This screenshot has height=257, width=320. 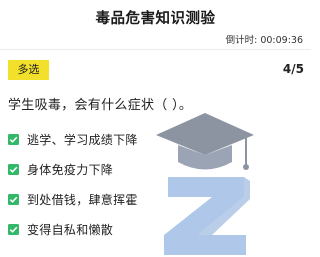 What do you see at coordinates (293, 69) in the screenshot?
I see `question-progress: 4/5` at bounding box center [293, 69].